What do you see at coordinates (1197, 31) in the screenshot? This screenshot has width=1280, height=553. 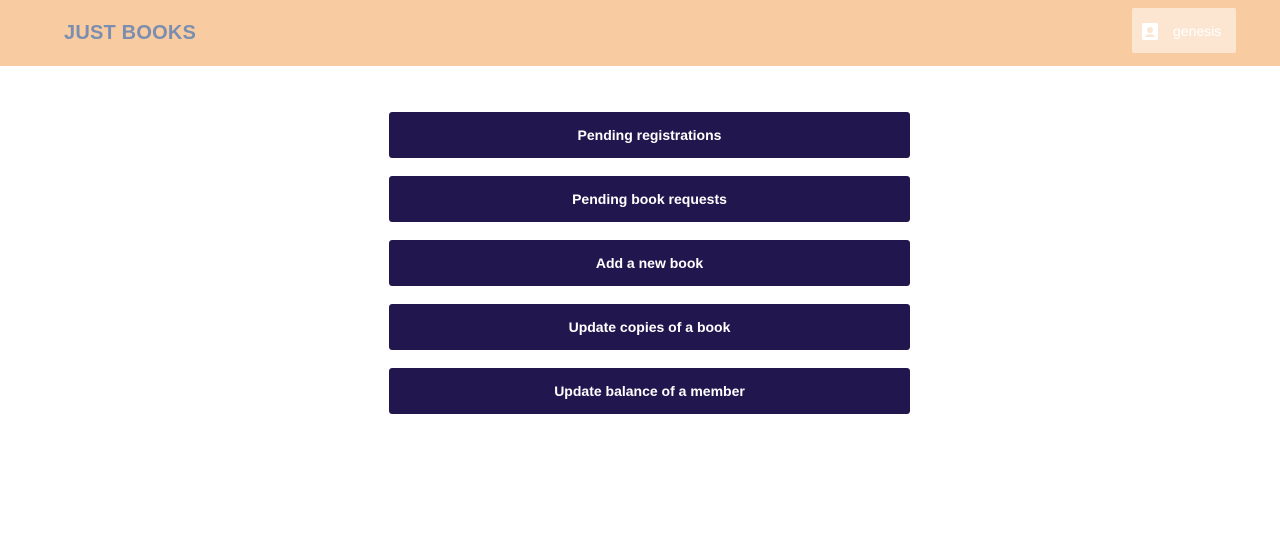 I see `username-label: genesis` at bounding box center [1197, 31].